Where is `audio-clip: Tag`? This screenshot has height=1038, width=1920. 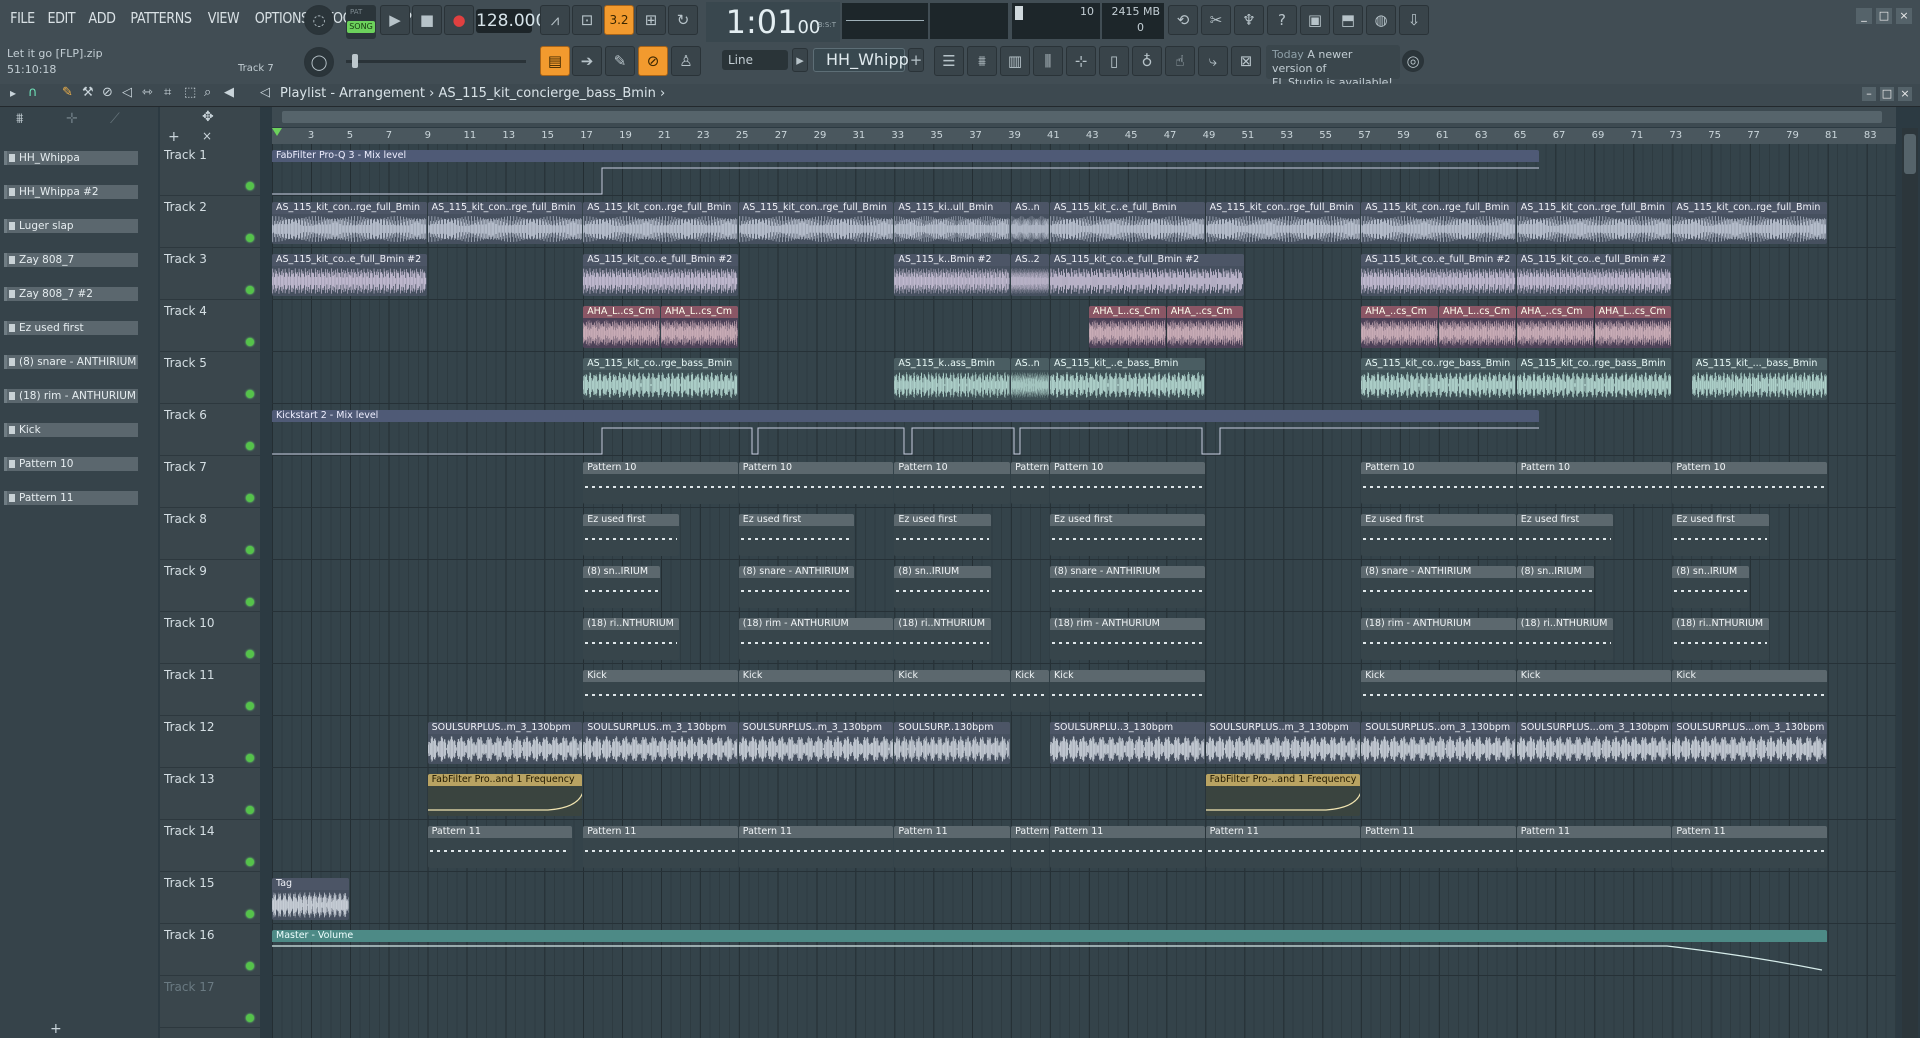
audio-clip: Tag is located at coordinates (310, 899).